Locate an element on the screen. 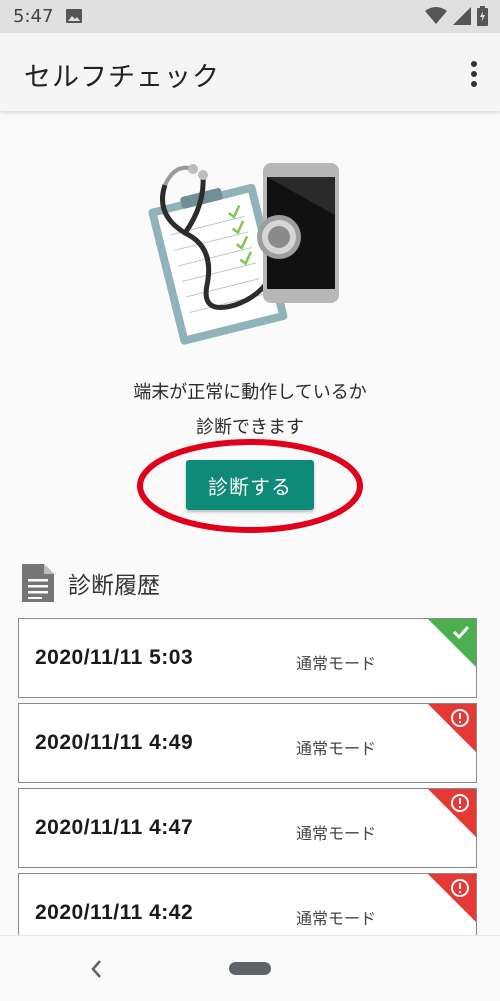 The image size is (500, 1001). app-bar: セルフチェック is located at coordinates (250, 72).